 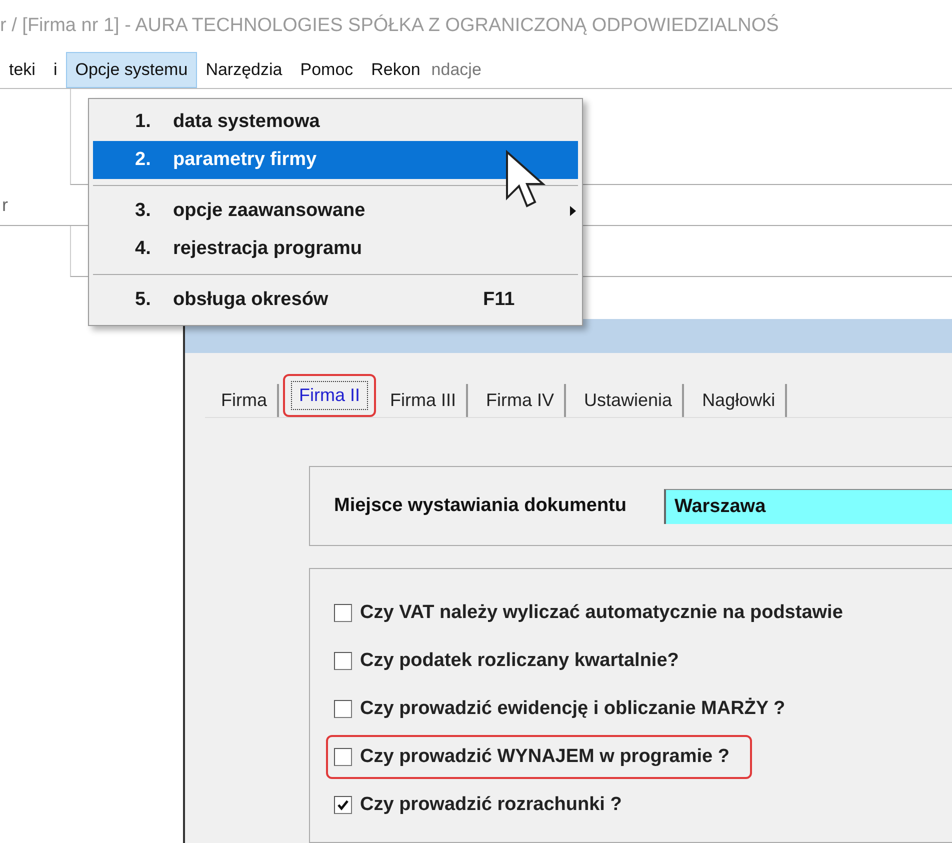 What do you see at coordinates (245, 400) in the screenshot?
I see `tab: Firma` at bounding box center [245, 400].